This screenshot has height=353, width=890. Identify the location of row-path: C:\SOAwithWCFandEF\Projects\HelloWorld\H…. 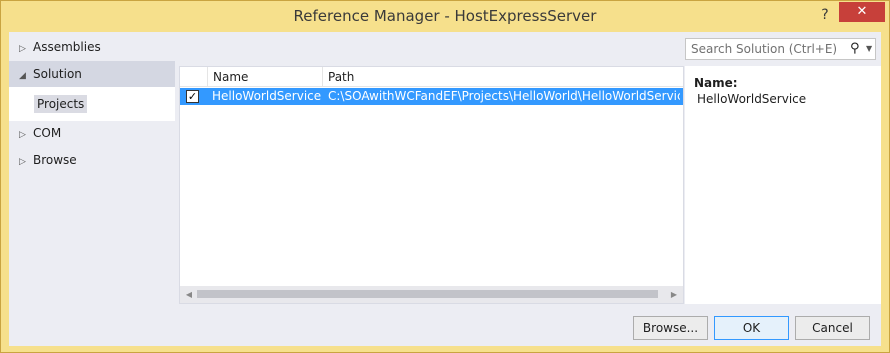
(504, 96).